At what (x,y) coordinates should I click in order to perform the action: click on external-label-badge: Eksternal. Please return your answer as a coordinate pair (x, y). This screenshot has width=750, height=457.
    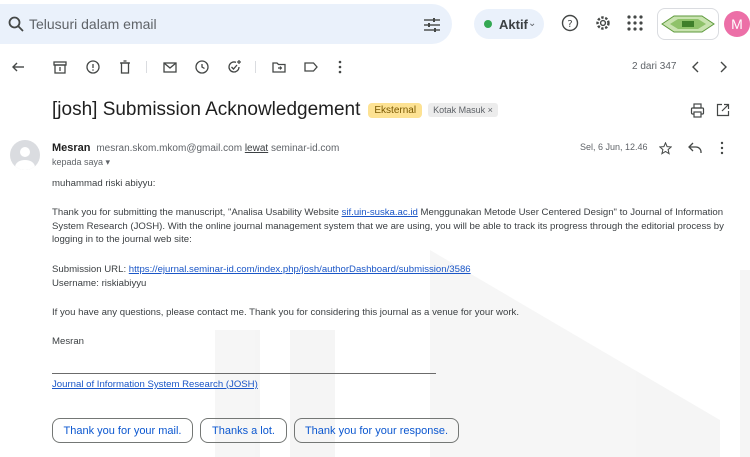
    Looking at the image, I should click on (395, 110).